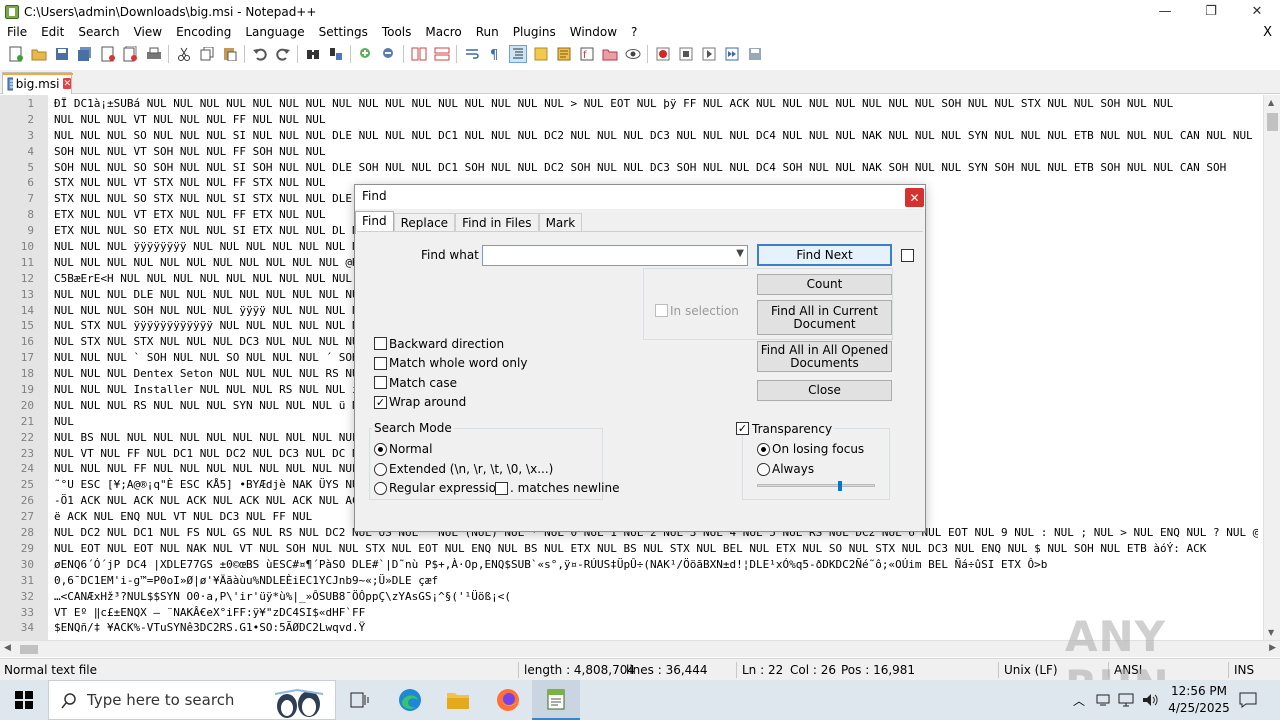  What do you see at coordinates (709, 54) in the screenshot?
I see `play-macro-icon` at bounding box center [709, 54].